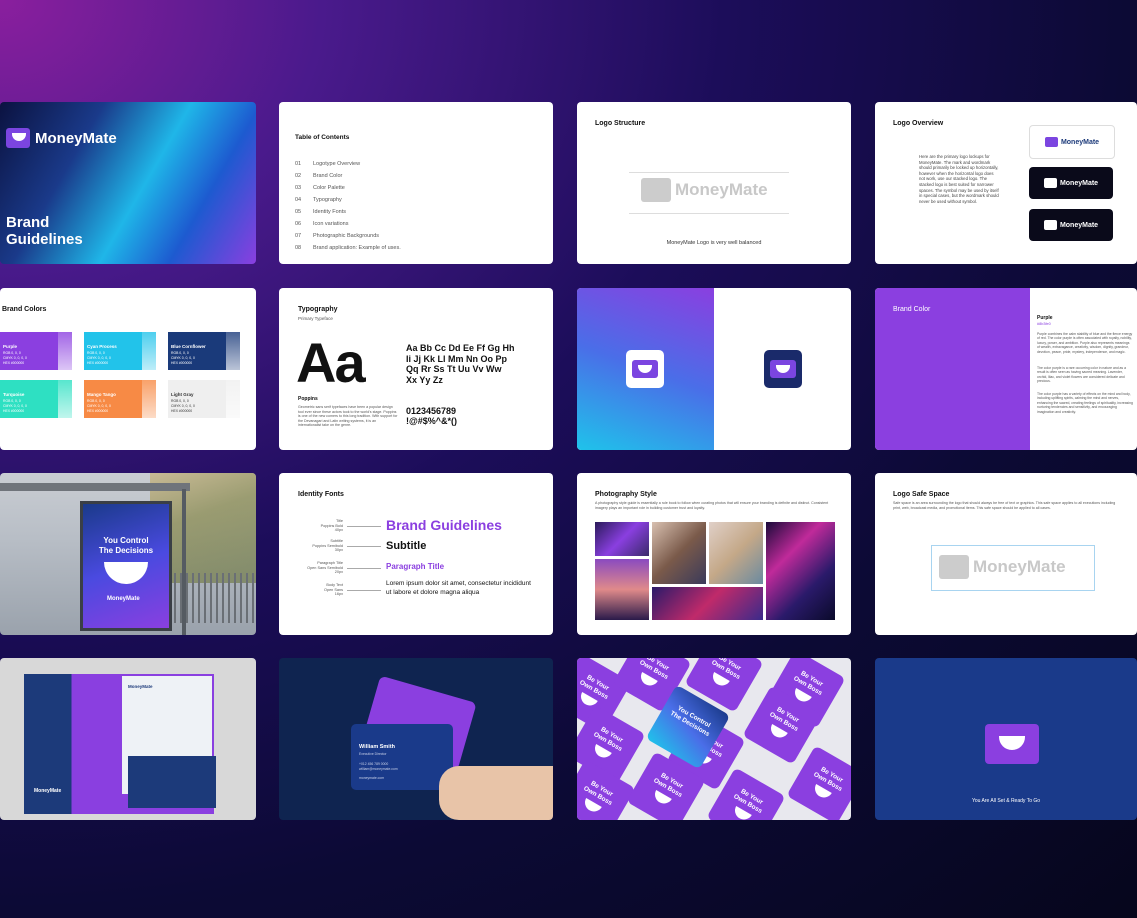 Image resolution: width=1137 pixels, height=918 pixels. What do you see at coordinates (188, 346) in the screenshot?
I see `swatch-name: Blue Cornflower` at bounding box center [188, 346].